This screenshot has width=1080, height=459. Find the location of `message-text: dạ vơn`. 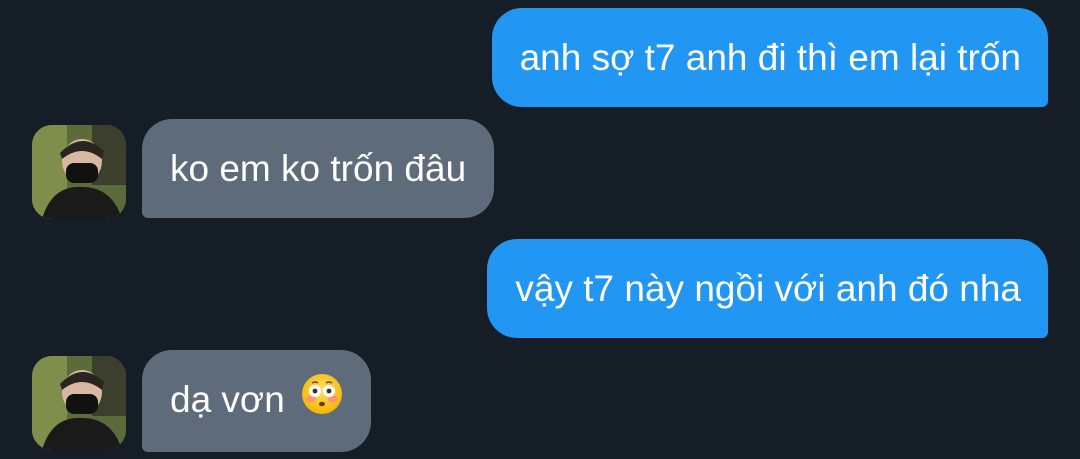

message-text: dạ vơn is located at coordinates (227, 399).